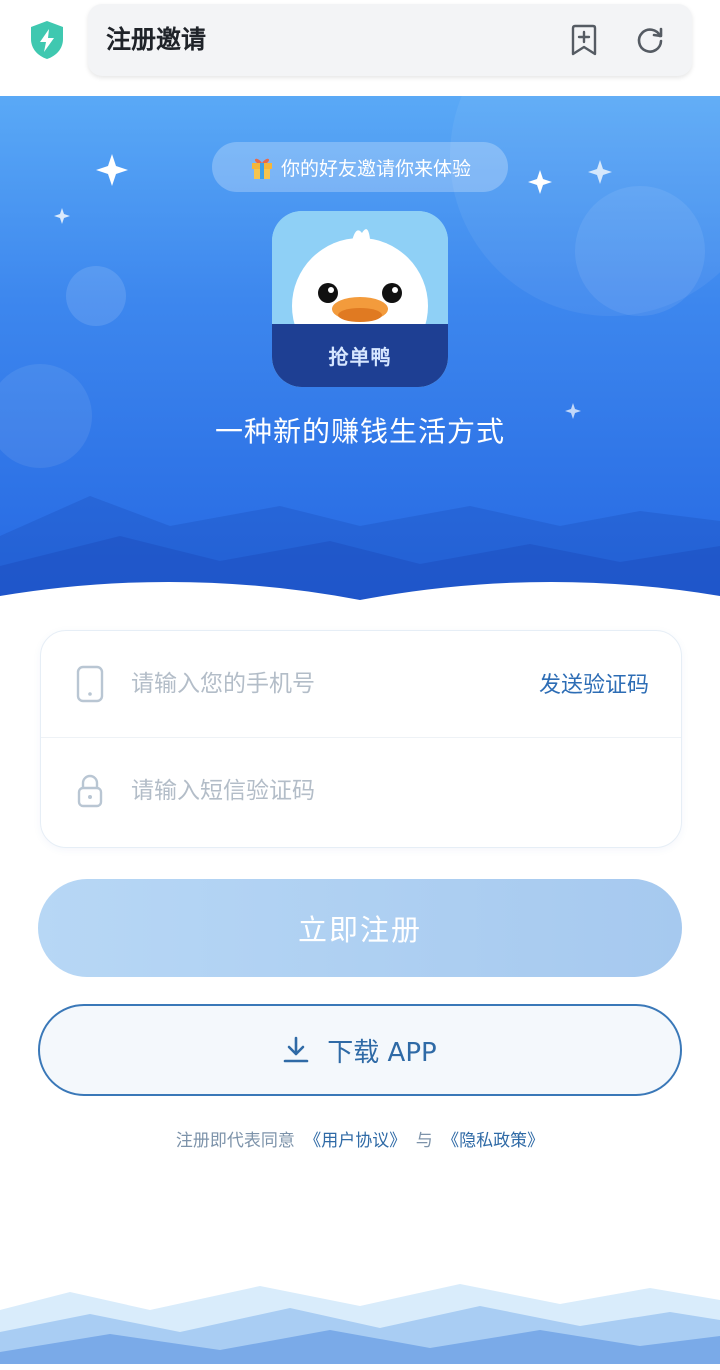  I want to click on slogan: 一种新的赚钱生活方式, so click(359, 431).